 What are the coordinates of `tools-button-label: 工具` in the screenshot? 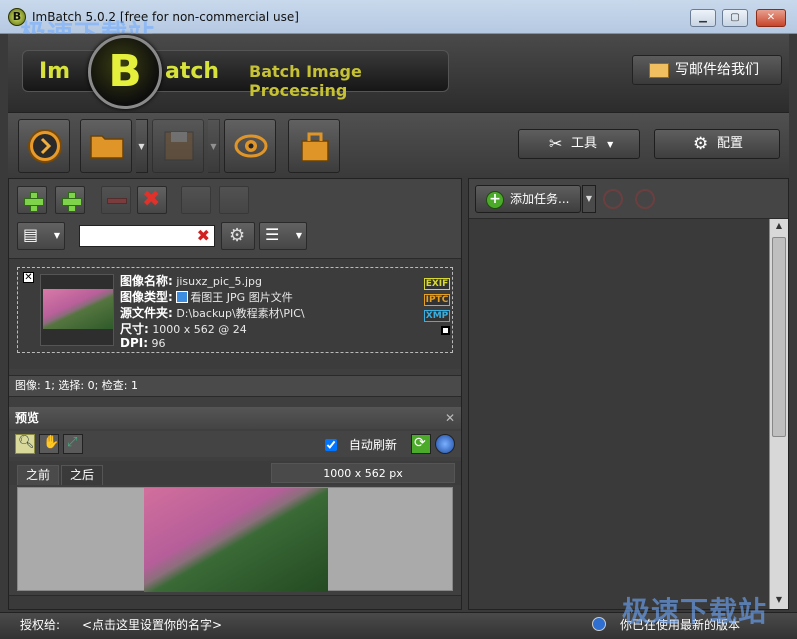 It's located at (584, 143).